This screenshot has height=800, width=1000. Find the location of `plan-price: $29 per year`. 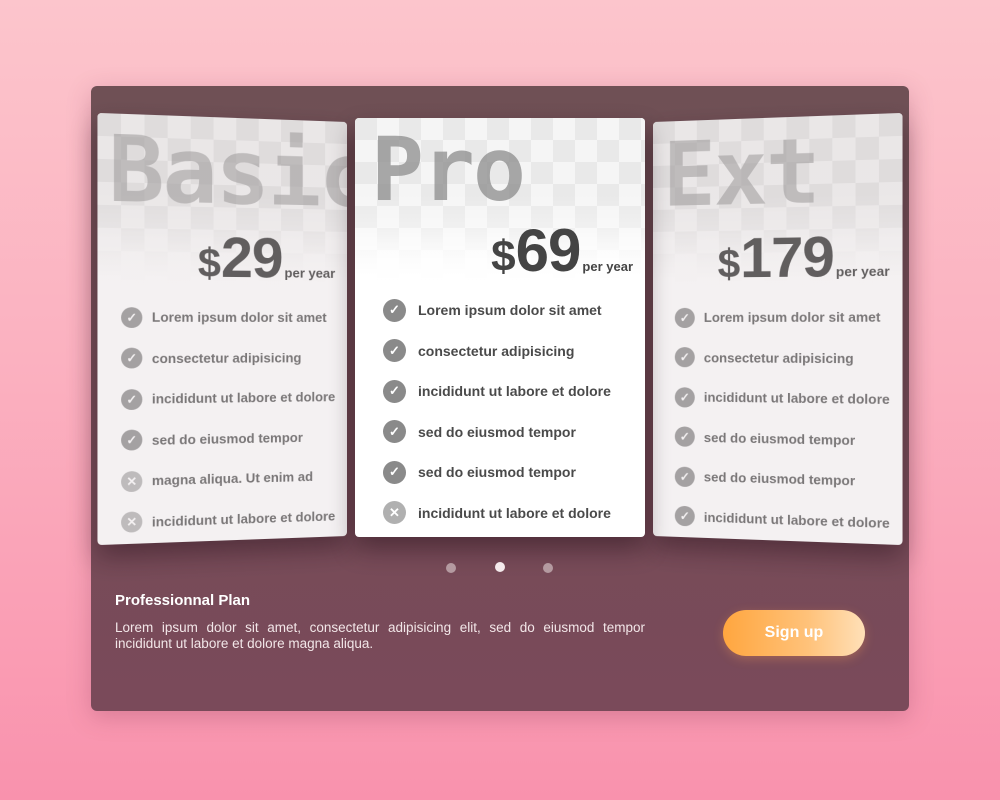

plan-price: $29 per year is located at coordinates (266, 257).